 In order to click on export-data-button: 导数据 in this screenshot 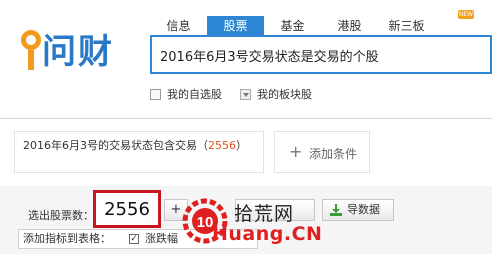, I will do `click(358, 210)`.